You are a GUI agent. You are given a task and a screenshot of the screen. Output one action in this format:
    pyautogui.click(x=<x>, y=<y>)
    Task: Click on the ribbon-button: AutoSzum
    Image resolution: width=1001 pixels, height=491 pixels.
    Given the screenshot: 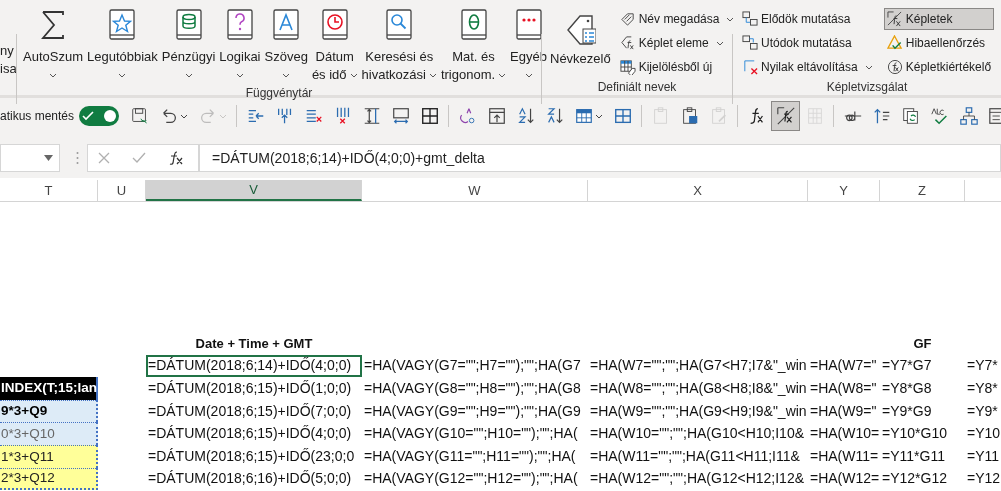 What is the action you would take?
    pyautogui.click(x=53, y=46)
    